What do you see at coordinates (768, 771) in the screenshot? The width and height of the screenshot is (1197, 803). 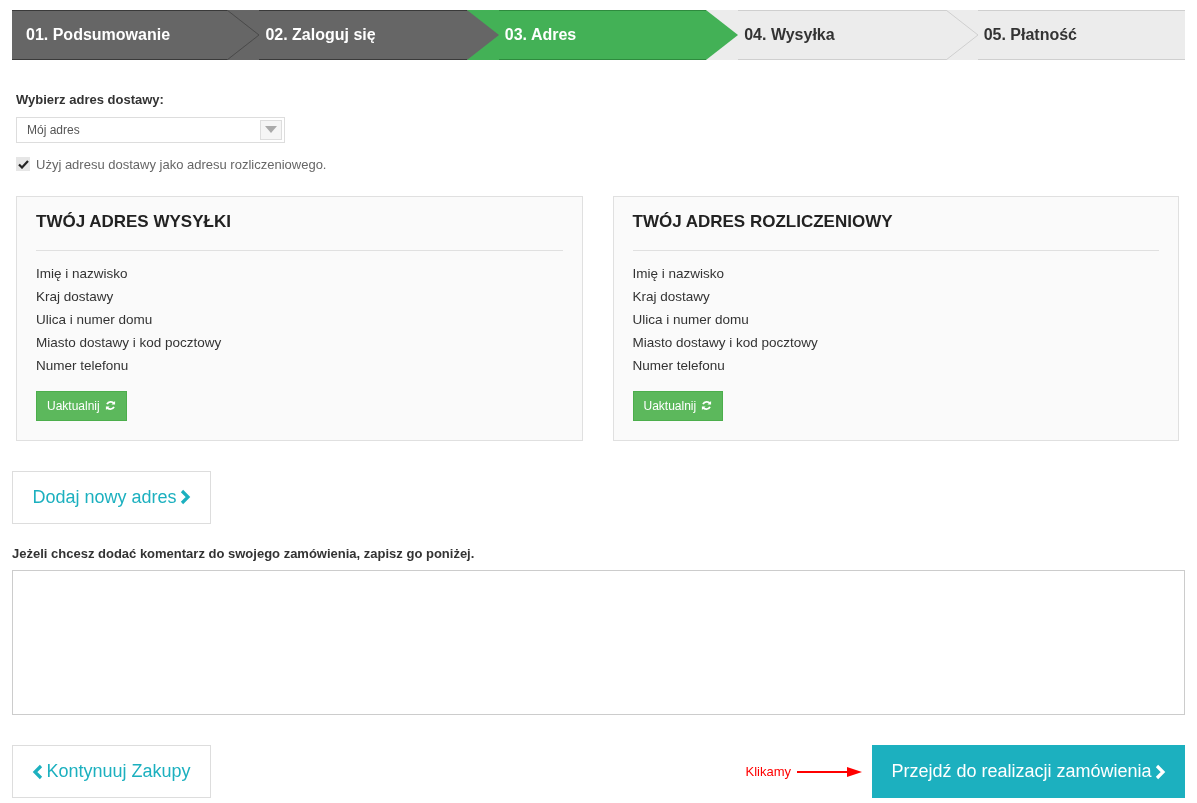 I see `annotation-text: Klikamy` at bounding box center [768, 771].